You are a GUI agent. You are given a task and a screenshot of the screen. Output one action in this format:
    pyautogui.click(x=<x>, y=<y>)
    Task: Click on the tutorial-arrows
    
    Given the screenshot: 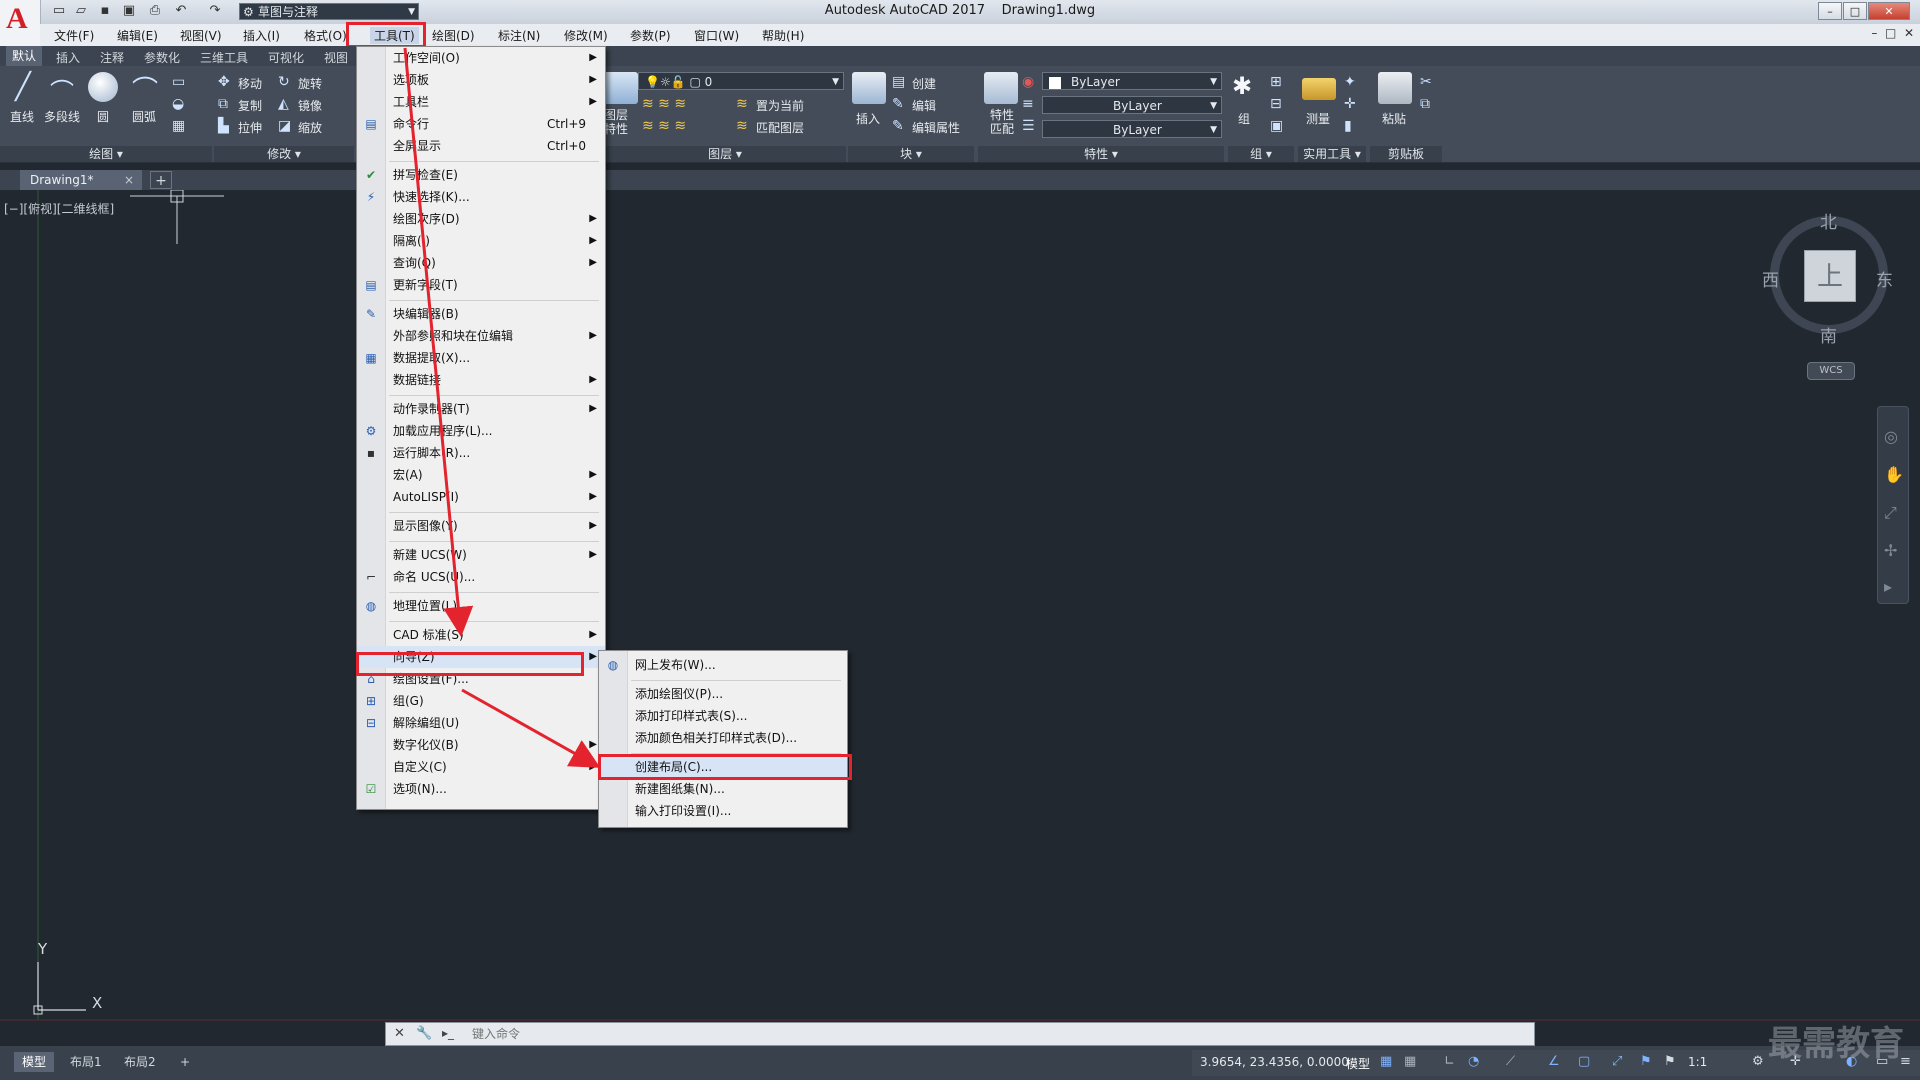 What is the action you would take?
    pyautogui.click(x=502, y=407)
    